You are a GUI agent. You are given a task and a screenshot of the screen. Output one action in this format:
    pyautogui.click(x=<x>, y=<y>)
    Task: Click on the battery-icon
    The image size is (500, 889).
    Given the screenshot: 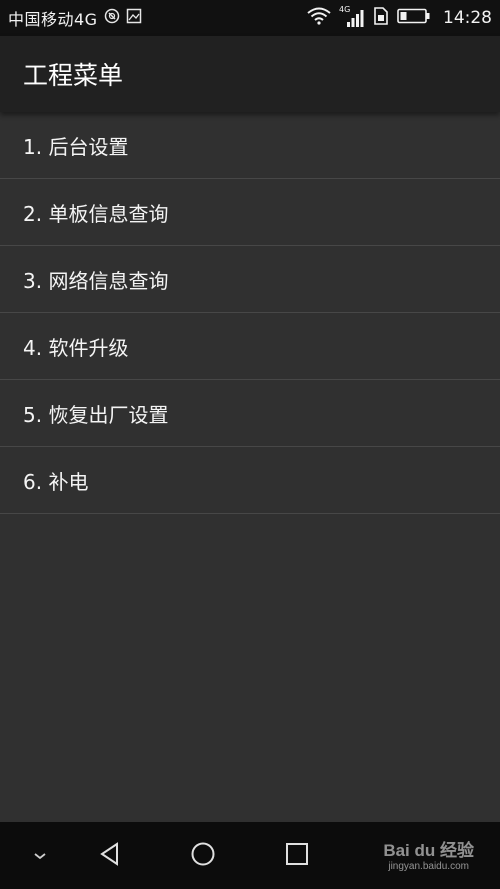 What is the action you would take?
    pyautogui.click(x=414, y=18)
    